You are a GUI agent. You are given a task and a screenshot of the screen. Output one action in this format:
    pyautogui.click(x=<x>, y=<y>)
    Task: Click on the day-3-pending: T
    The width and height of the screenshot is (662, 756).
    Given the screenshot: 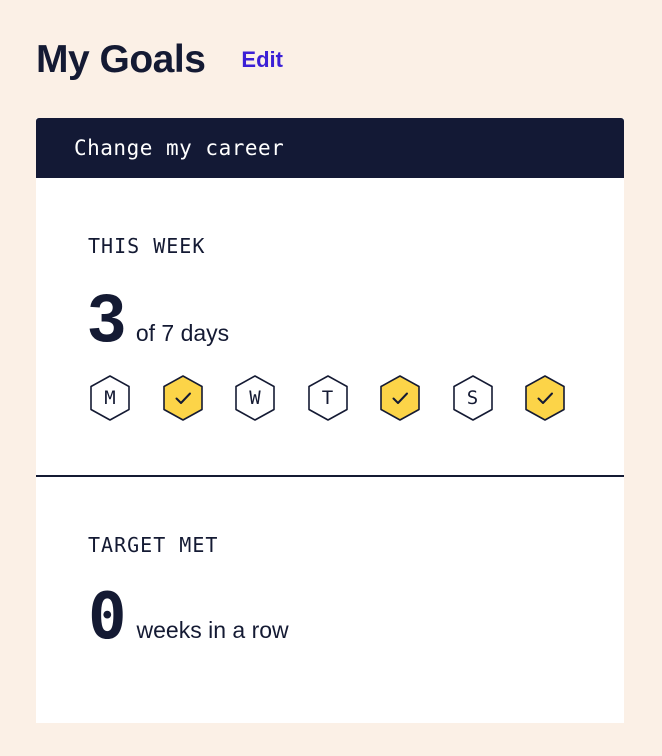 What is the action you would take?
    pyautogui.click(x=328, y=398)
    